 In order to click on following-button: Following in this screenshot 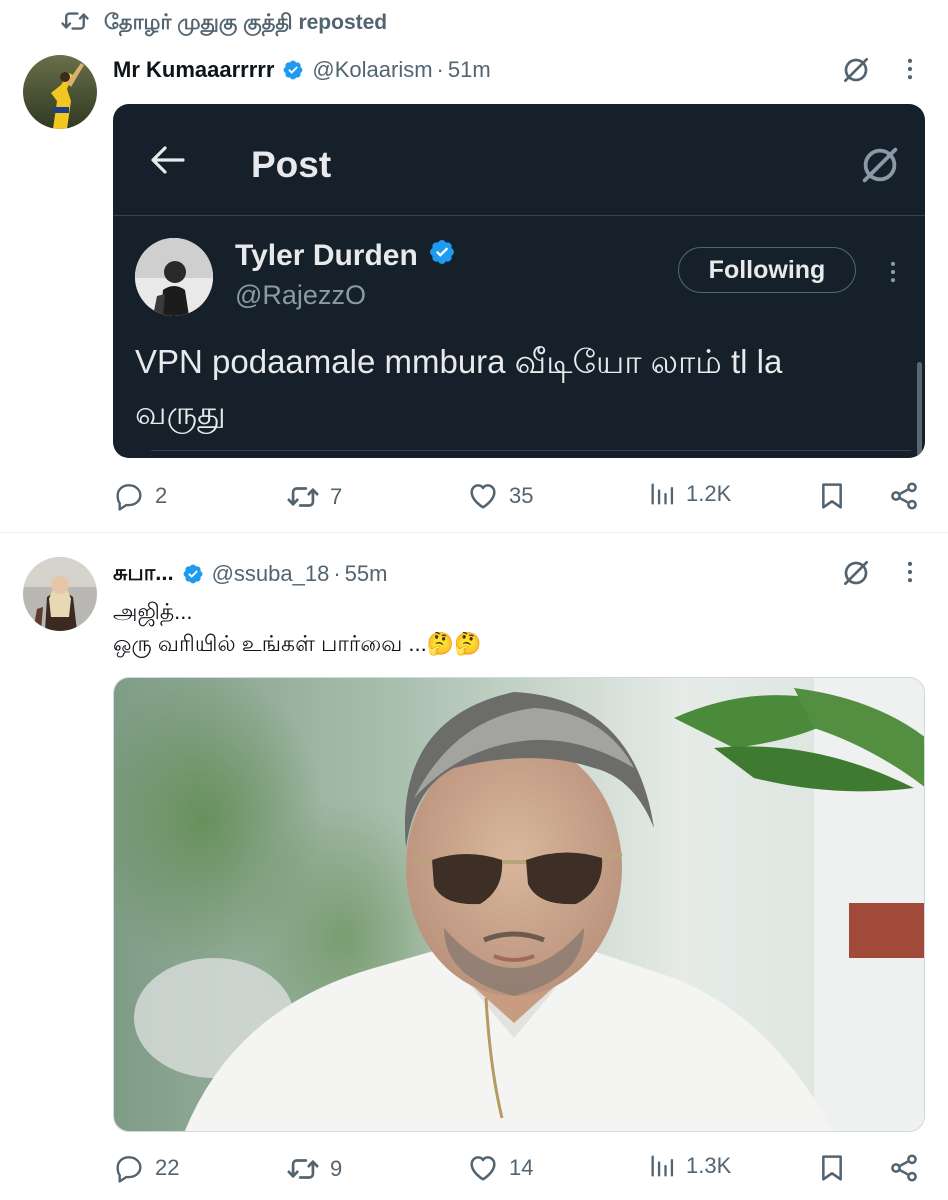, I will do `click(767, 270)`.